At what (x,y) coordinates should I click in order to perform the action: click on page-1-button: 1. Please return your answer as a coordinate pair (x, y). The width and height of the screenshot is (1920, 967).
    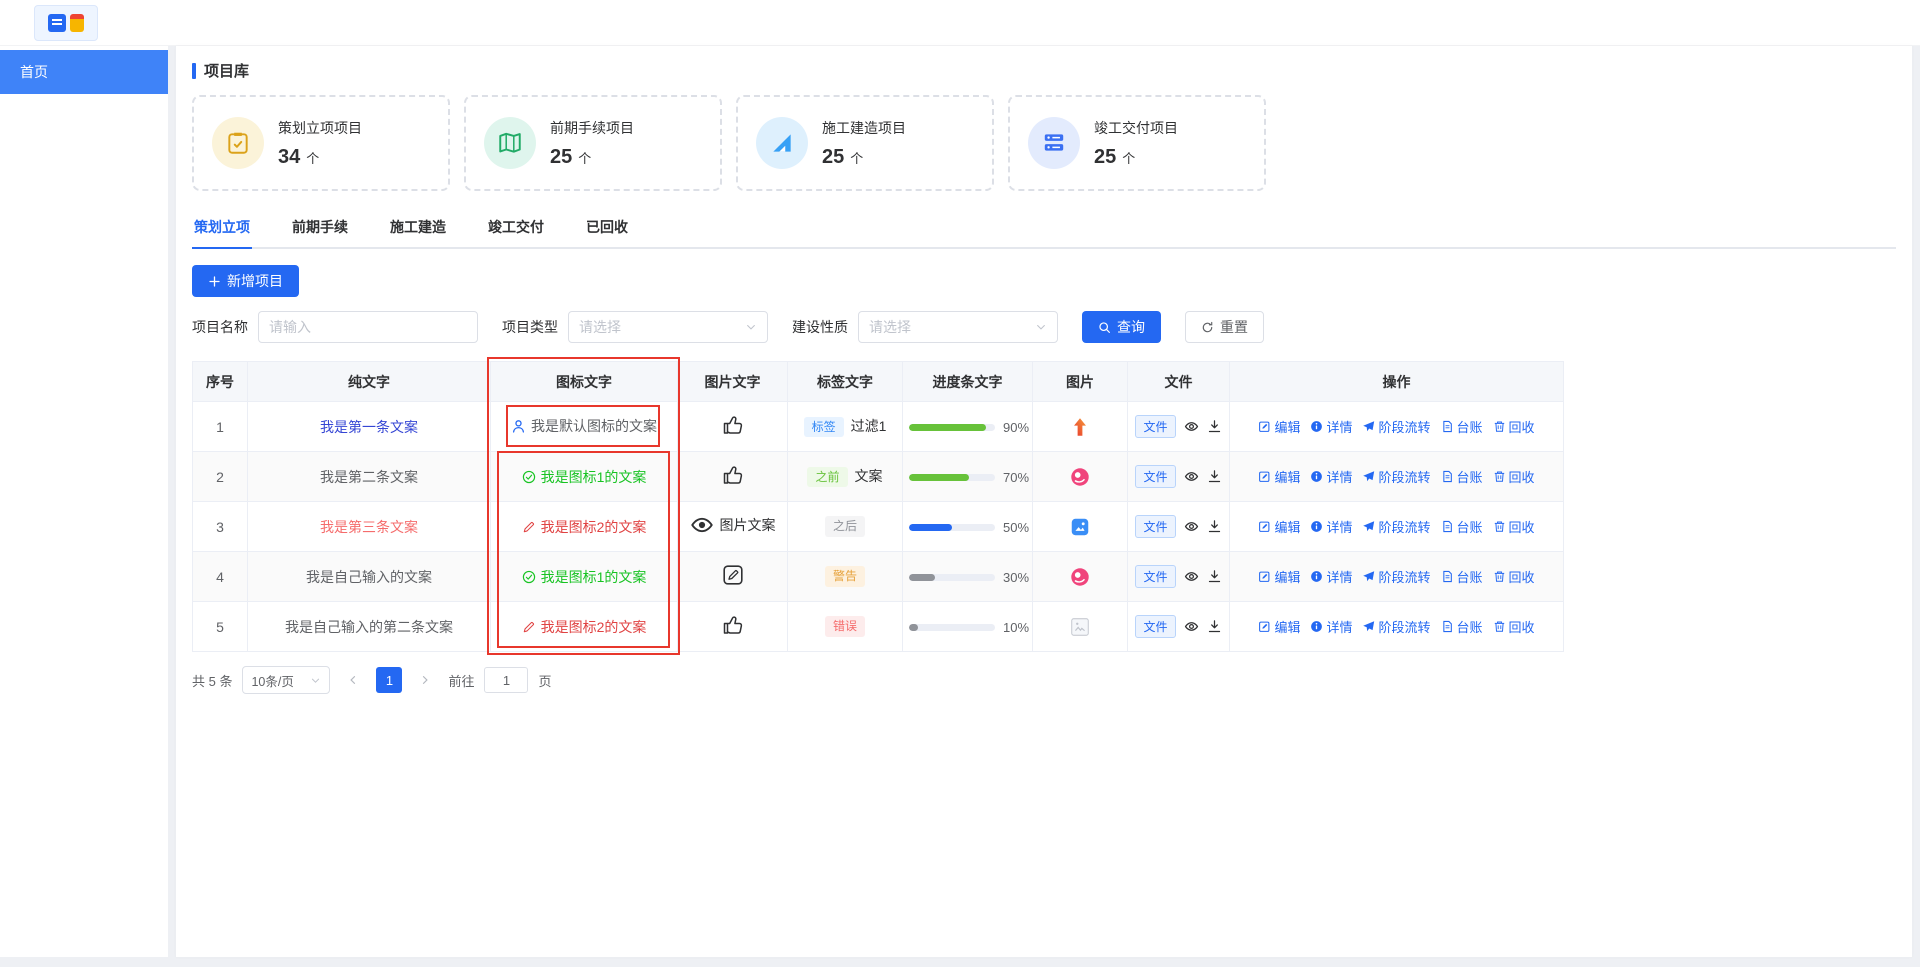
    Looking at the image, I should click on (389, 680).